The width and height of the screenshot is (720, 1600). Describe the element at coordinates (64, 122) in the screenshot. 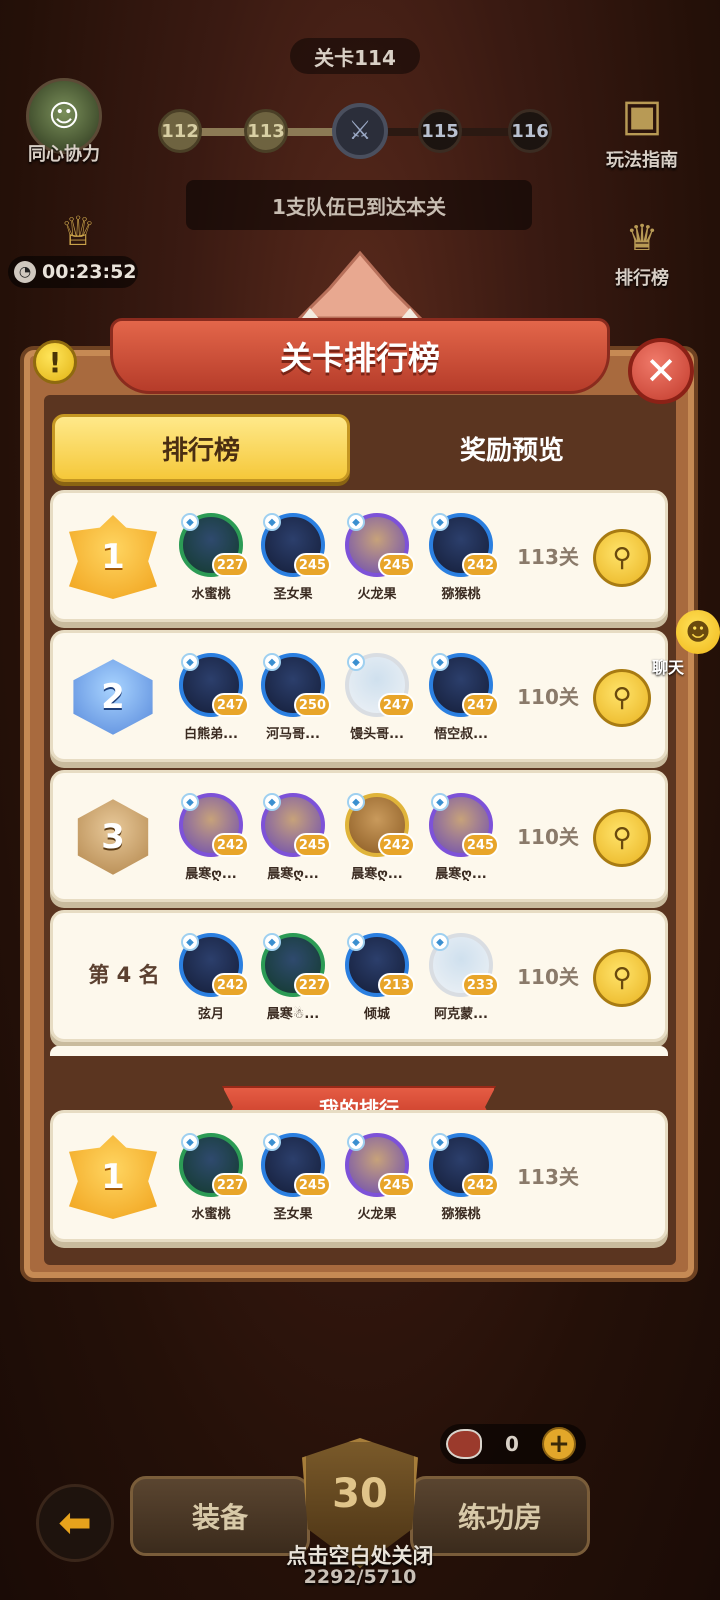

I see `coop-button: ☺ 同心协力` at that location.